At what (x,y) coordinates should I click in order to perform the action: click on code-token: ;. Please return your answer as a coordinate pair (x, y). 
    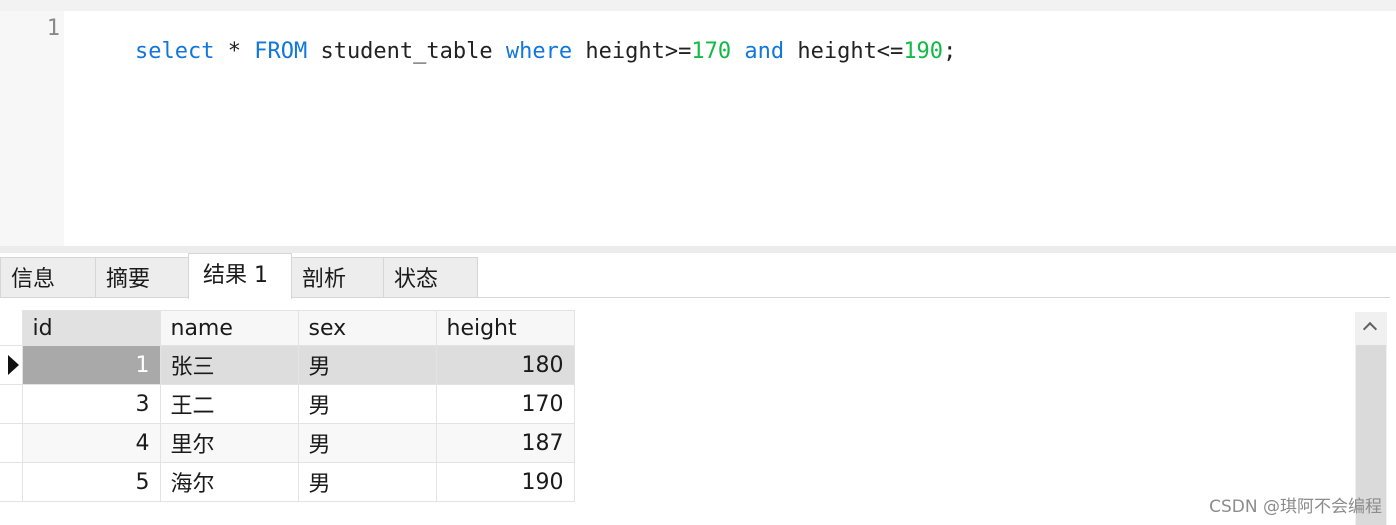
    Looking at the image, I should click on (950, 51).